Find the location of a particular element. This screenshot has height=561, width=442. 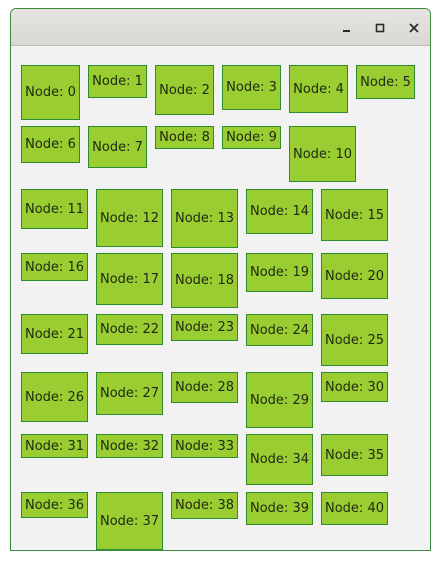

node-25: Node: 25 is located at coordinates (354, 340).